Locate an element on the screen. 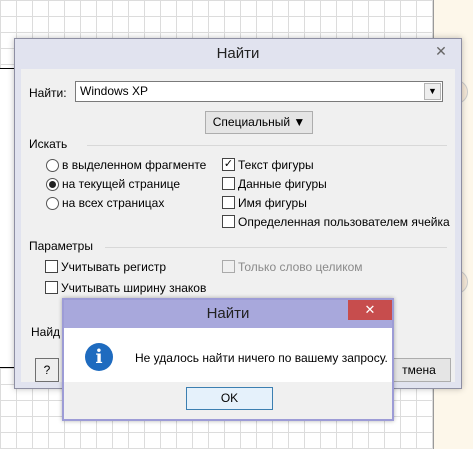 The width and height of the screenshot is (473, 449). checkbox-shape-name is located at coordinates (228, 202).